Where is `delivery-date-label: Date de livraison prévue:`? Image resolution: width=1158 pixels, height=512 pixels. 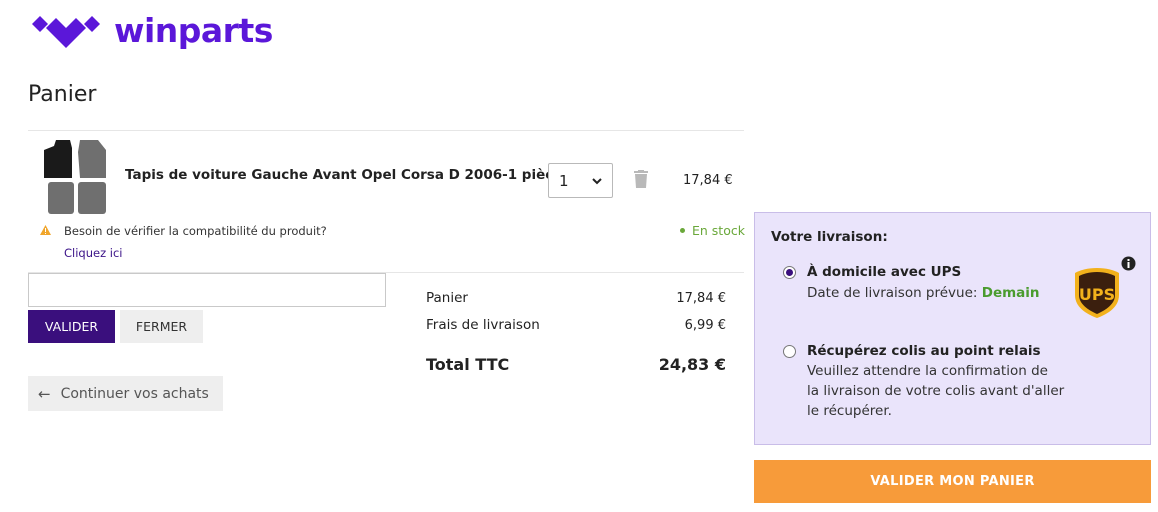
delivery-date-label: Date de livraison prévue: is located at coordinates (894, 293).